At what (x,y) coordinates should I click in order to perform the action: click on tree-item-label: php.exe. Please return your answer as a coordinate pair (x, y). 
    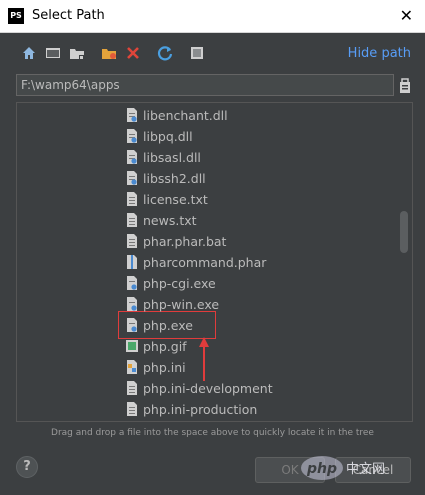
    Looking at the image, I should click on (168, 325).